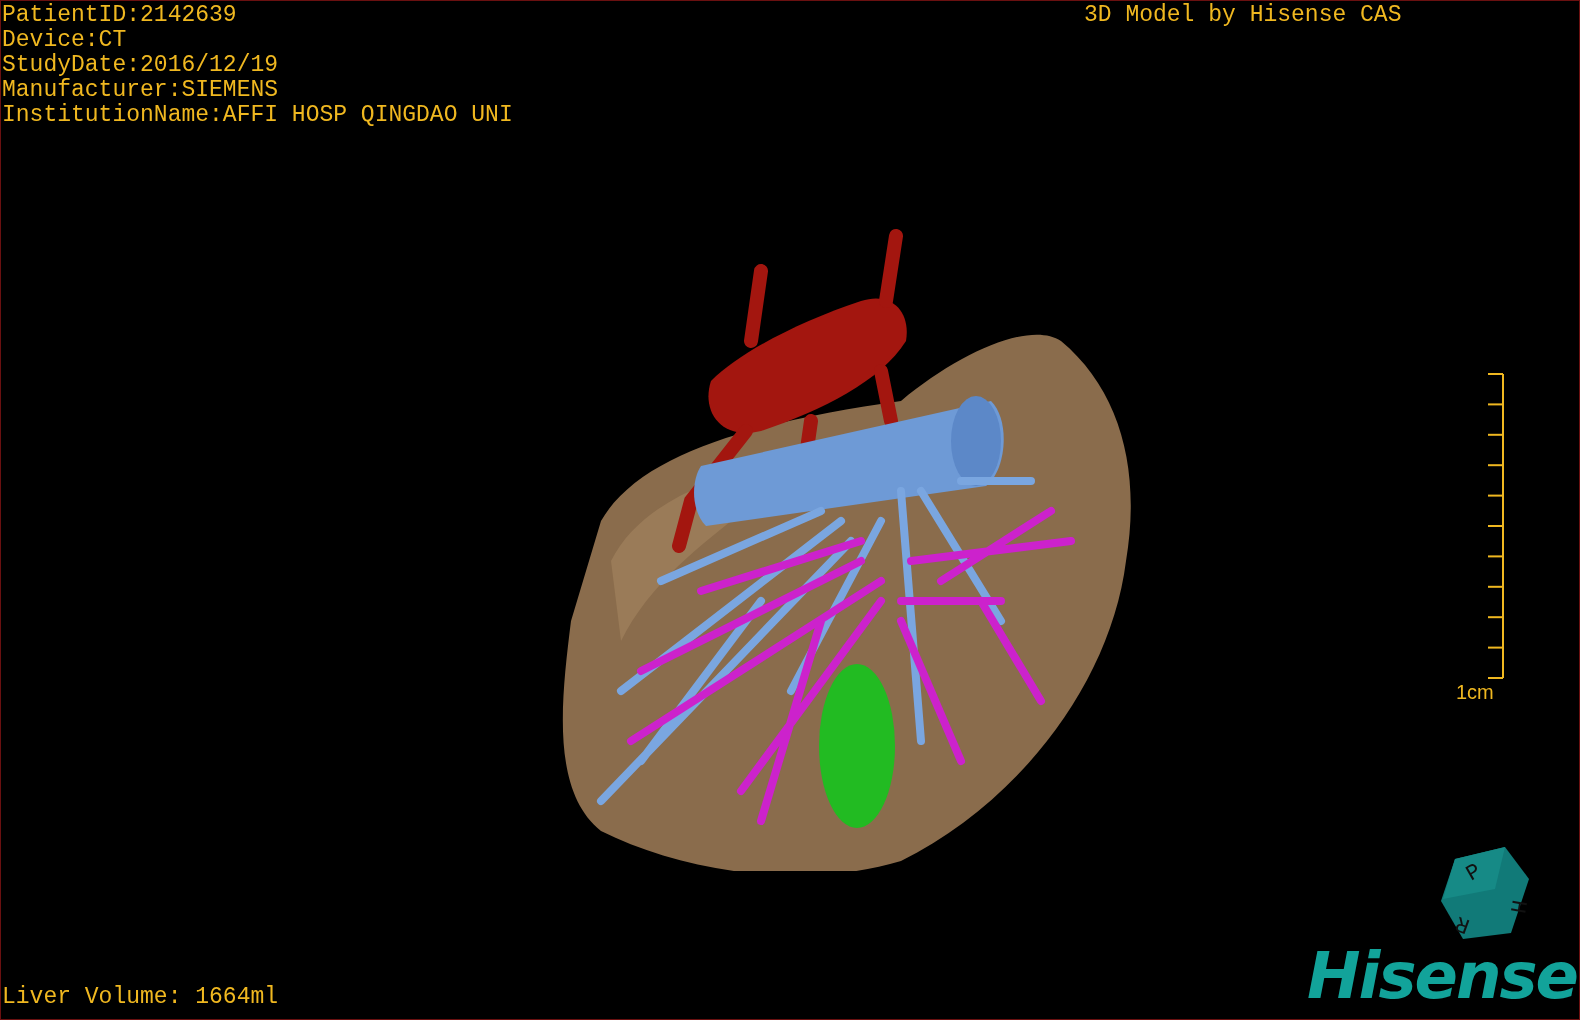 This screenshot has height=1020, width=1580. I want to click on liver-volume-text: Liver Volume: 1664ml, so click(140, 997).